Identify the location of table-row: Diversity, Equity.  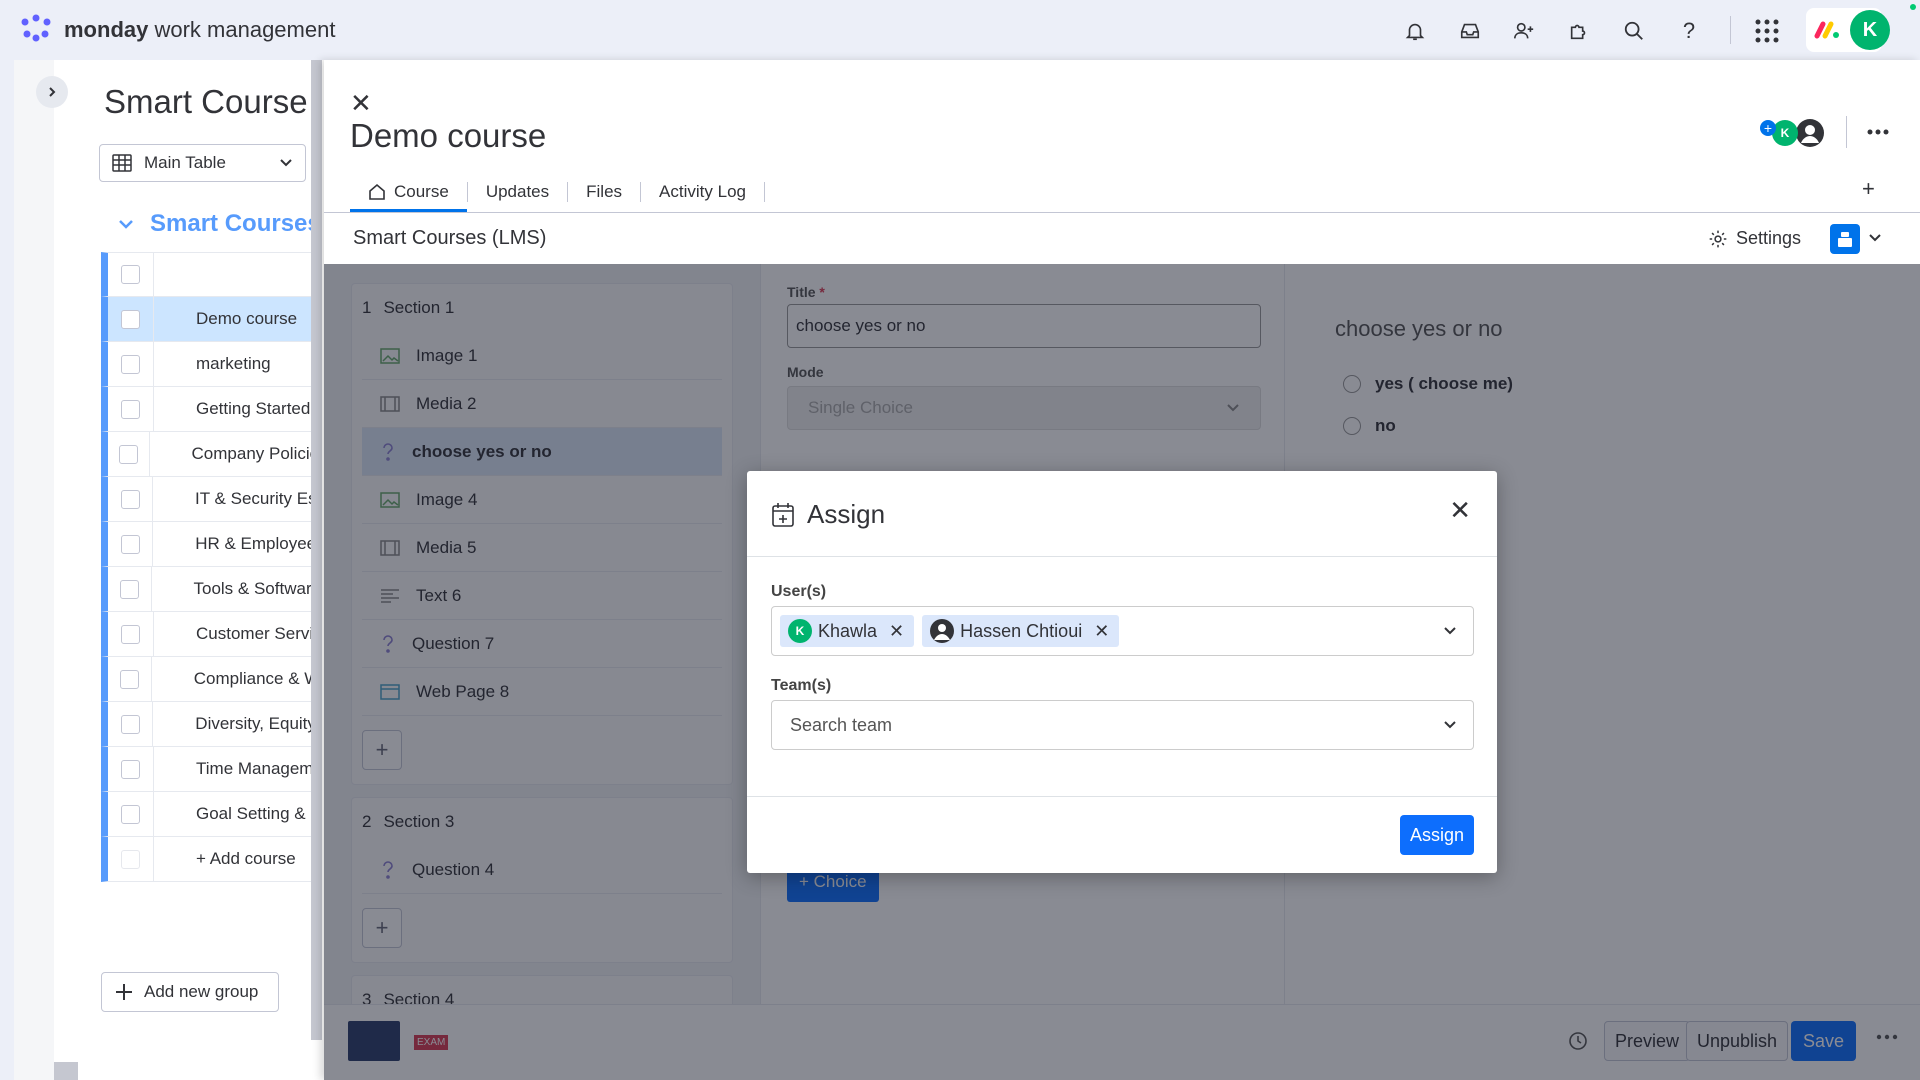
(207, 724).